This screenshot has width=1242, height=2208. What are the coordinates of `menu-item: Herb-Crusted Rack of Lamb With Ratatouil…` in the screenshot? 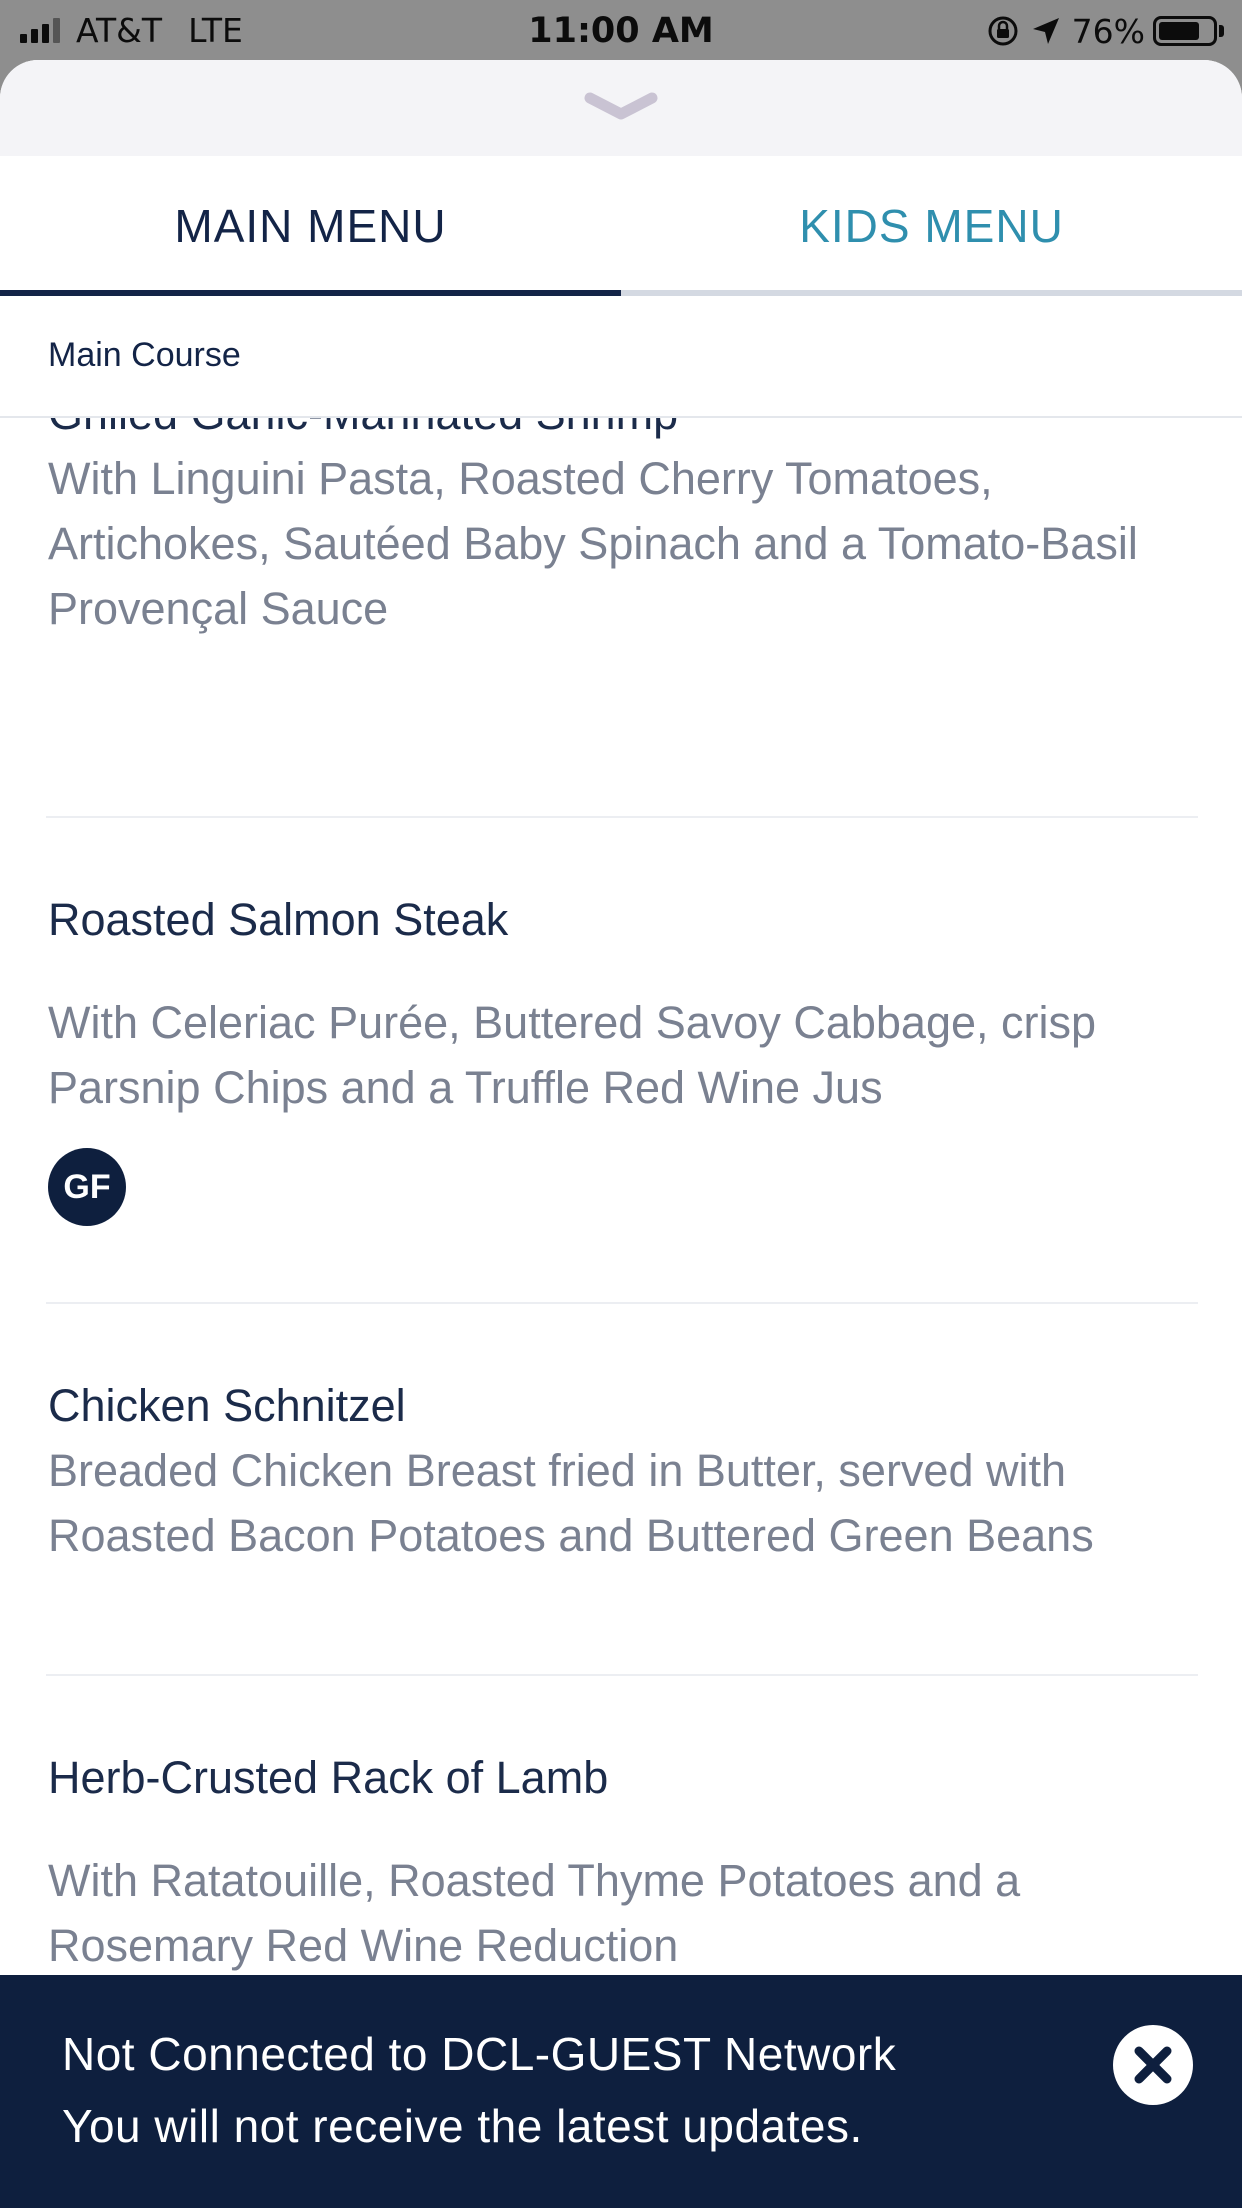 It's located at (623, 1863).